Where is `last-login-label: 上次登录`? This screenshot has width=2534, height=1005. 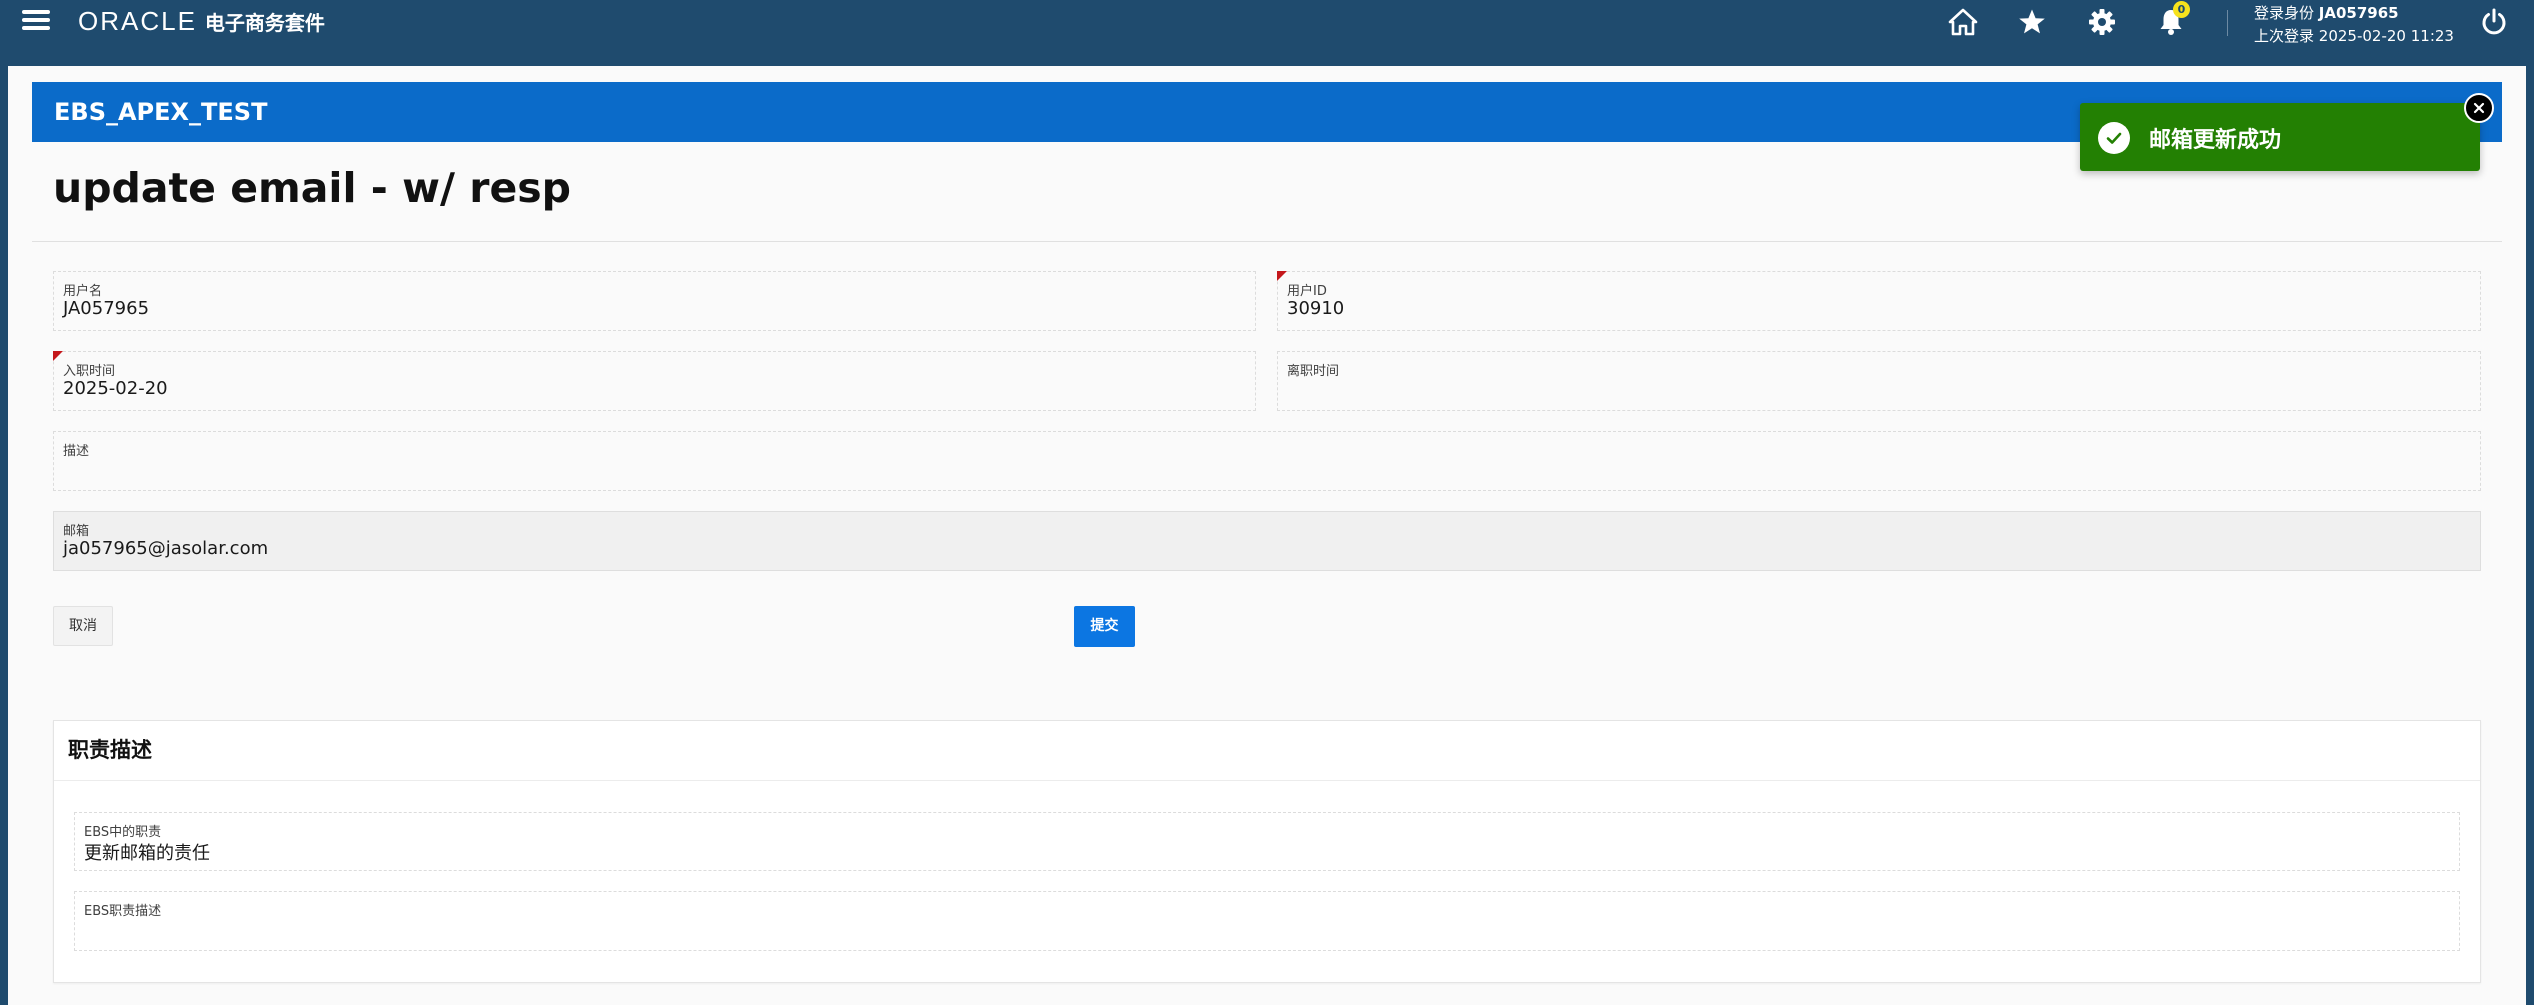
last-login-label: 上次登录 is located at coordinates (2284, 36).